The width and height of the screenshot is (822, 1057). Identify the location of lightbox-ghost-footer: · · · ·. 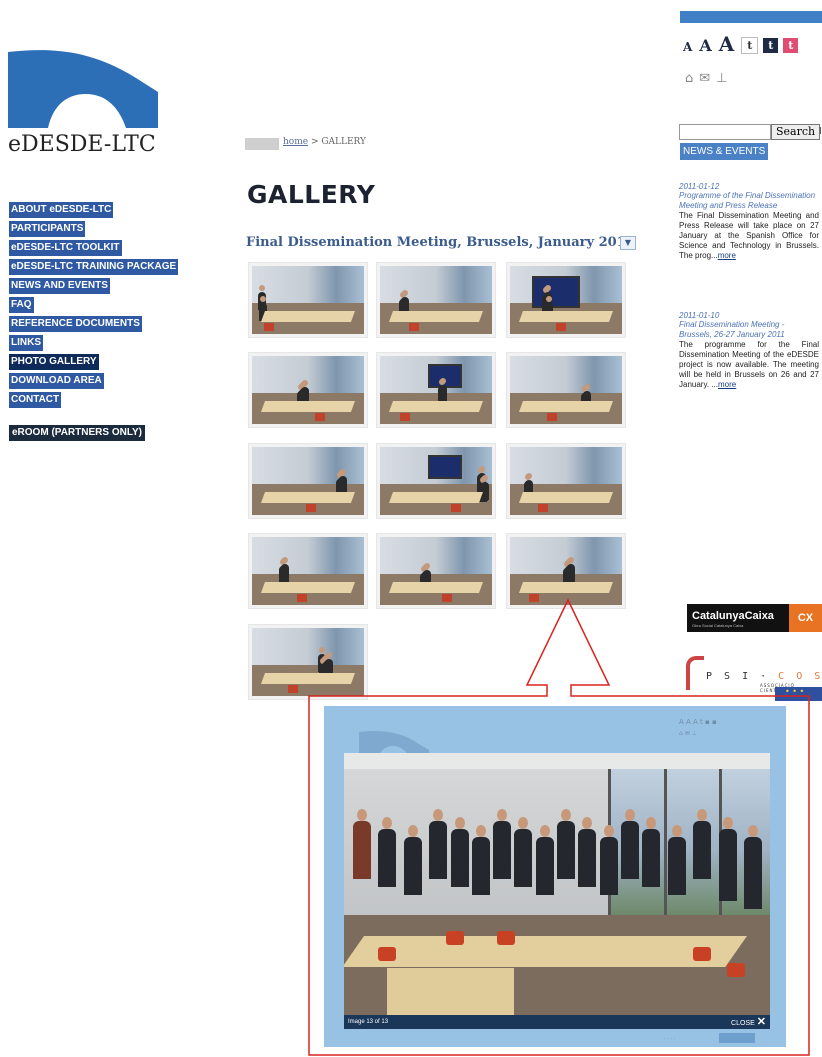
(670, 1039).